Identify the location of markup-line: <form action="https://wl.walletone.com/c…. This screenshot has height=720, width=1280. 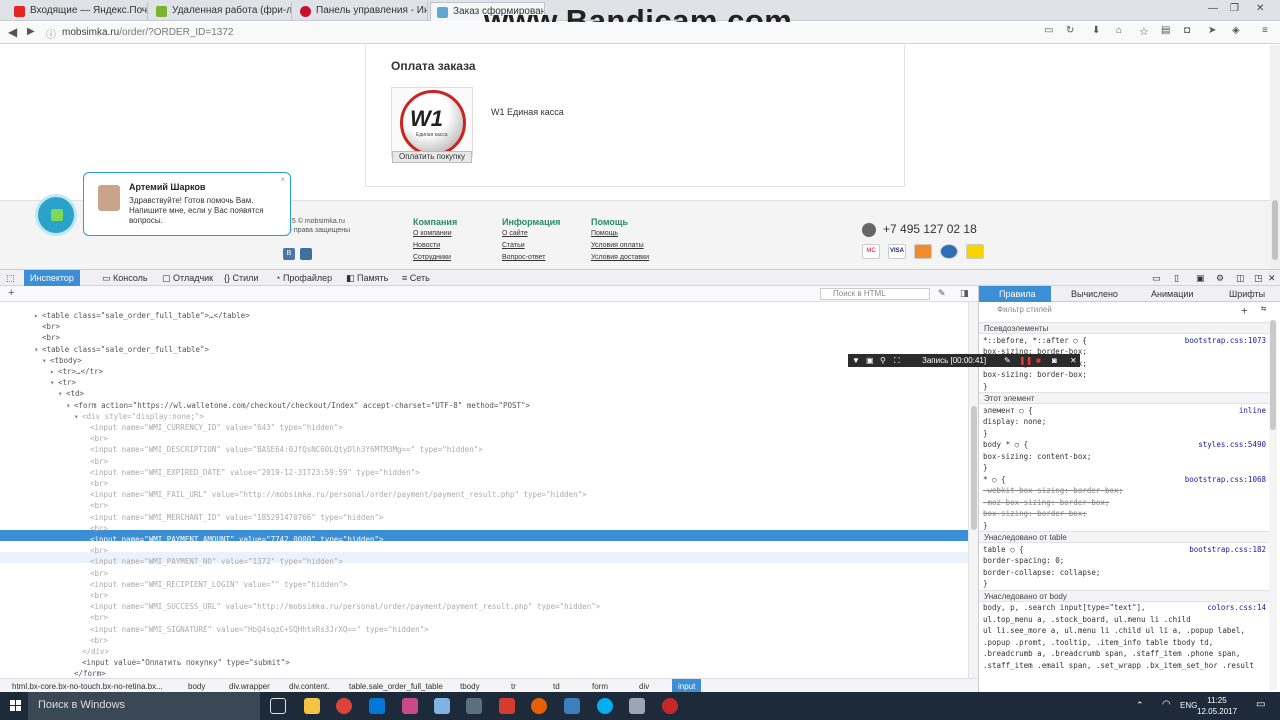
(302, 405).